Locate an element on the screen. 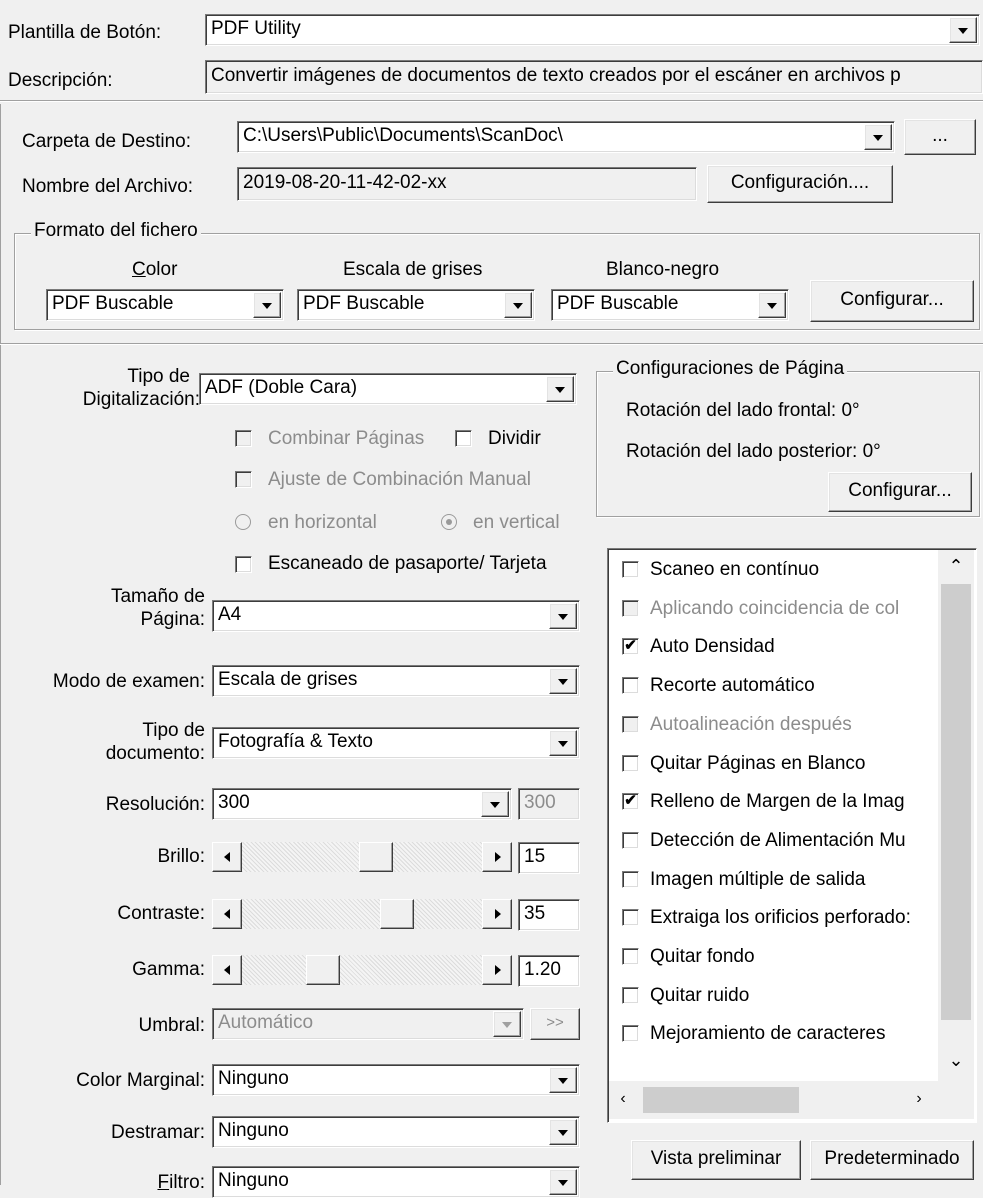 This screenshot has height=1198, width=983. brightness-label: Brillo: is located at coordinates (181, 856).